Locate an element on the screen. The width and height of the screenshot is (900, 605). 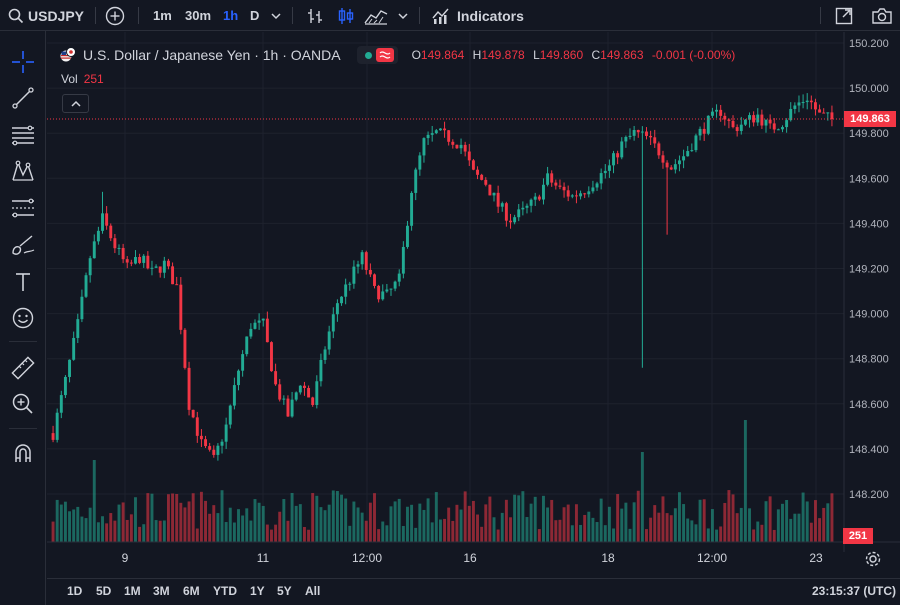
candles-style-button is located at coordinates (346, 15).